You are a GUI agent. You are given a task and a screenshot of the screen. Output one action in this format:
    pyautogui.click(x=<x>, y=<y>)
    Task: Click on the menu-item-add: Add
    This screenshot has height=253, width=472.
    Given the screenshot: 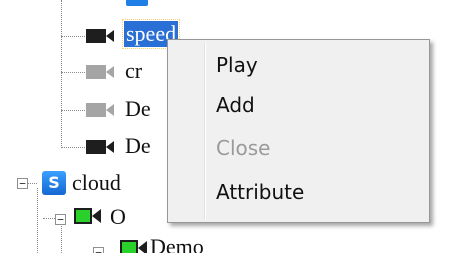 What is the action you would take?
    pyautogui.click(x=298, y=105)
    